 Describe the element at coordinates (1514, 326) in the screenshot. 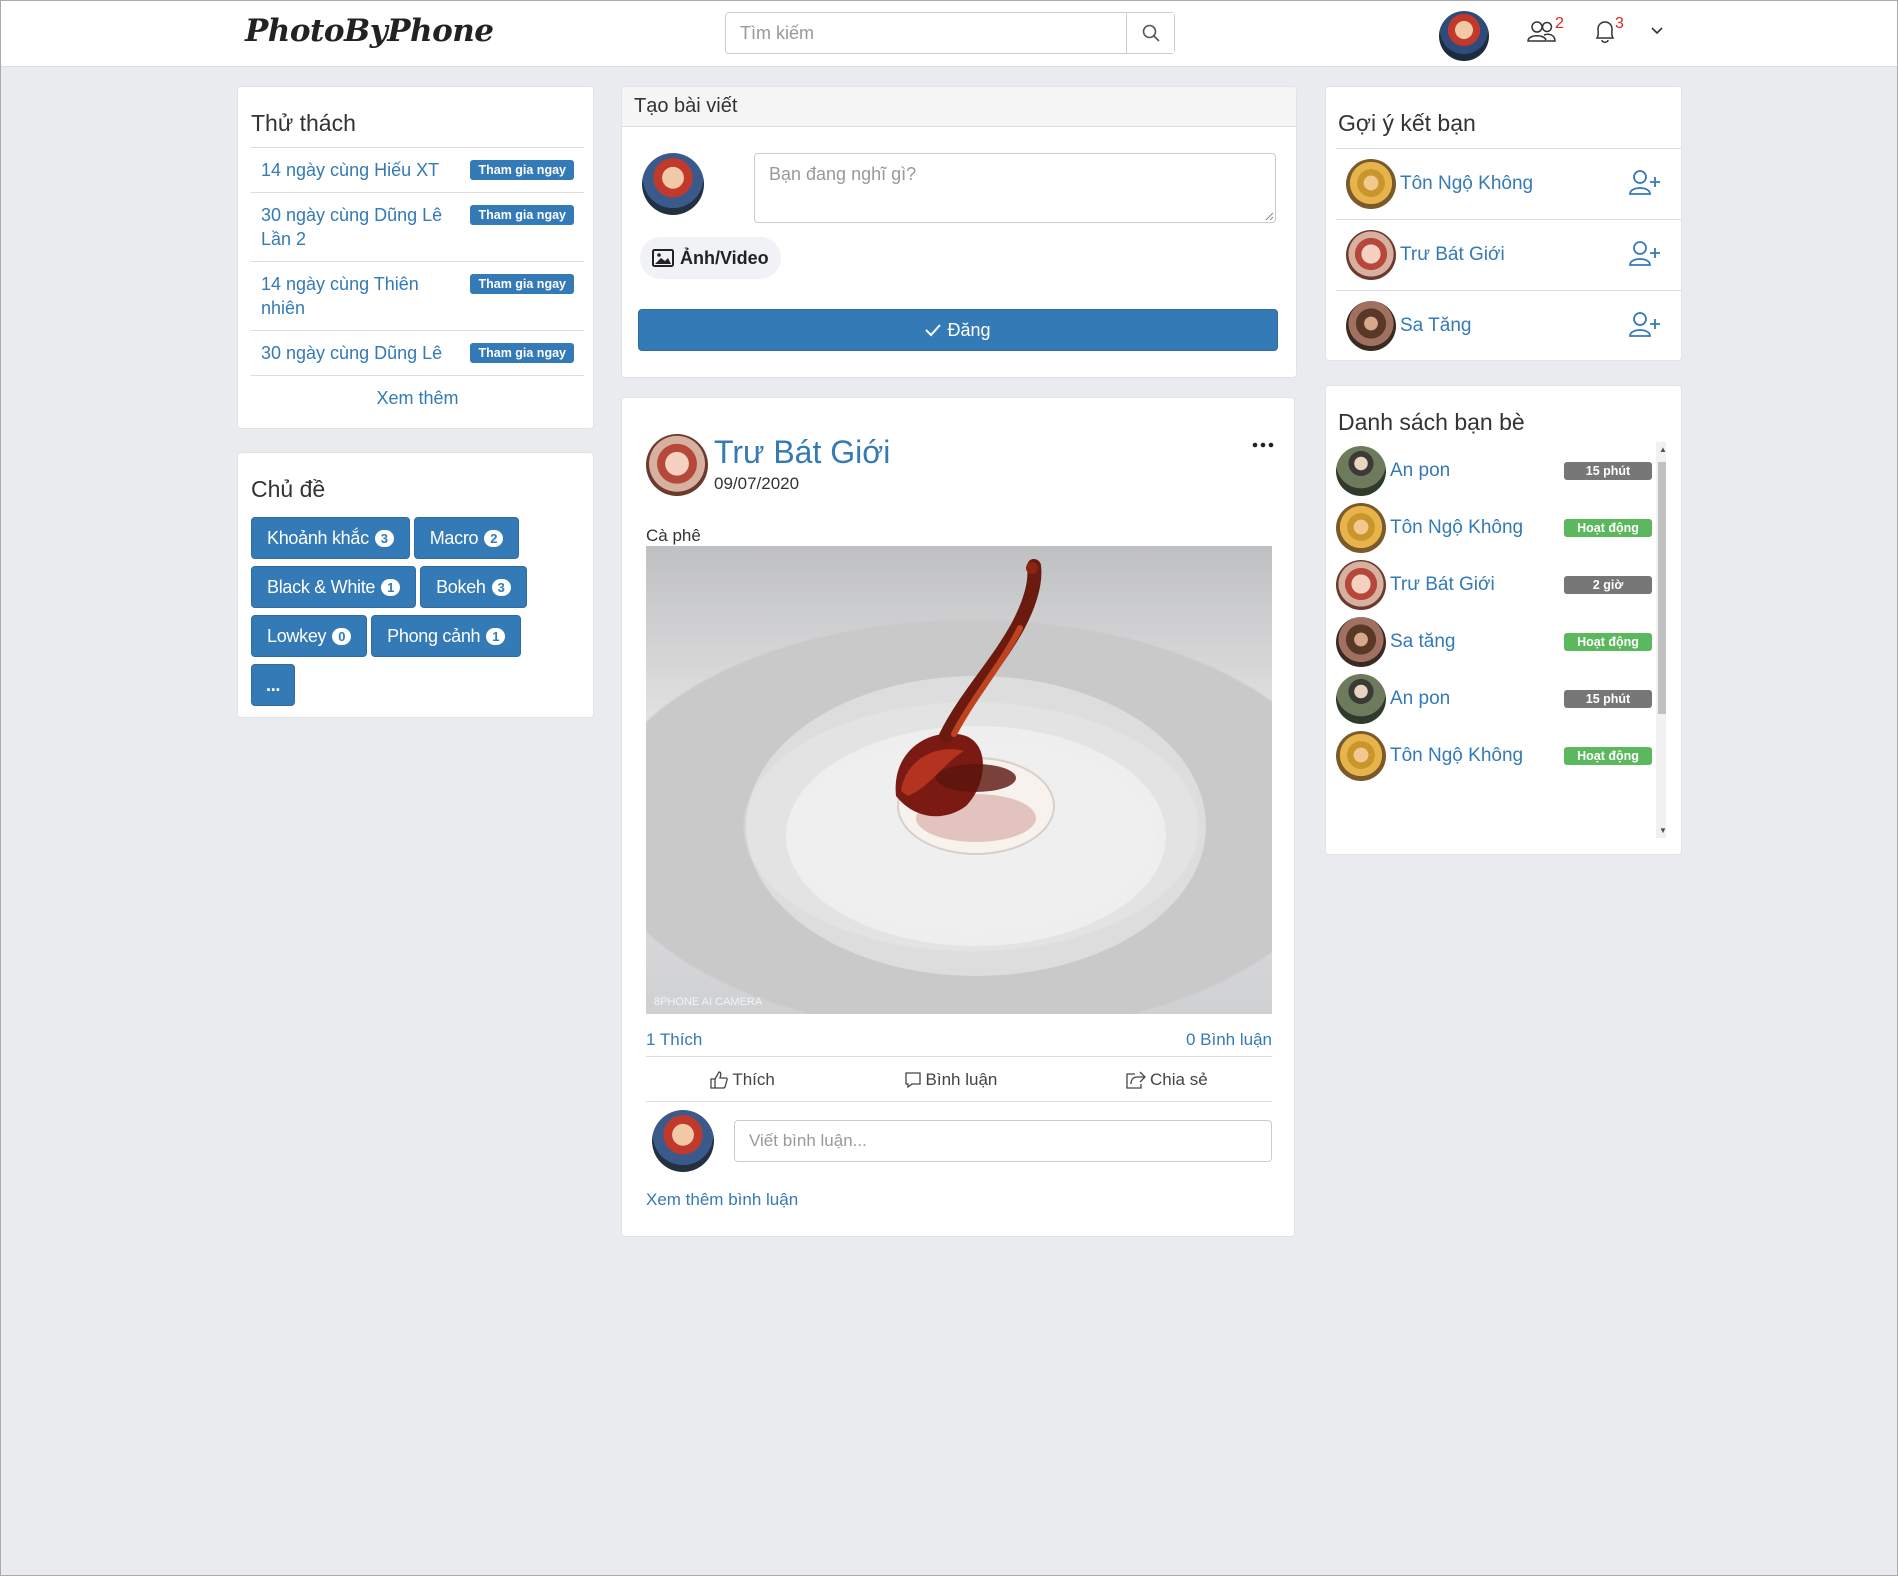

I see `suggestion-name: Sa Tăng` at that location.